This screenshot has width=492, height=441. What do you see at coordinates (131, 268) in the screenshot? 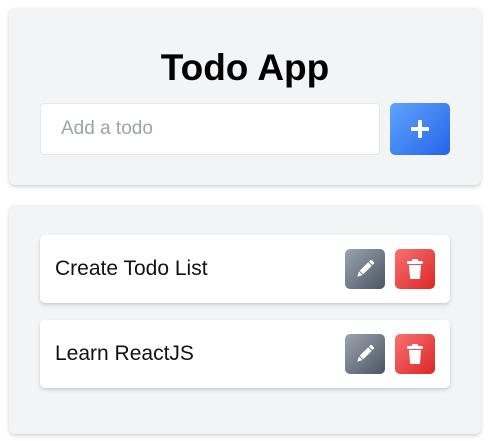
I see `todo-text: Create Todo List` at bounding box center [131, 268].